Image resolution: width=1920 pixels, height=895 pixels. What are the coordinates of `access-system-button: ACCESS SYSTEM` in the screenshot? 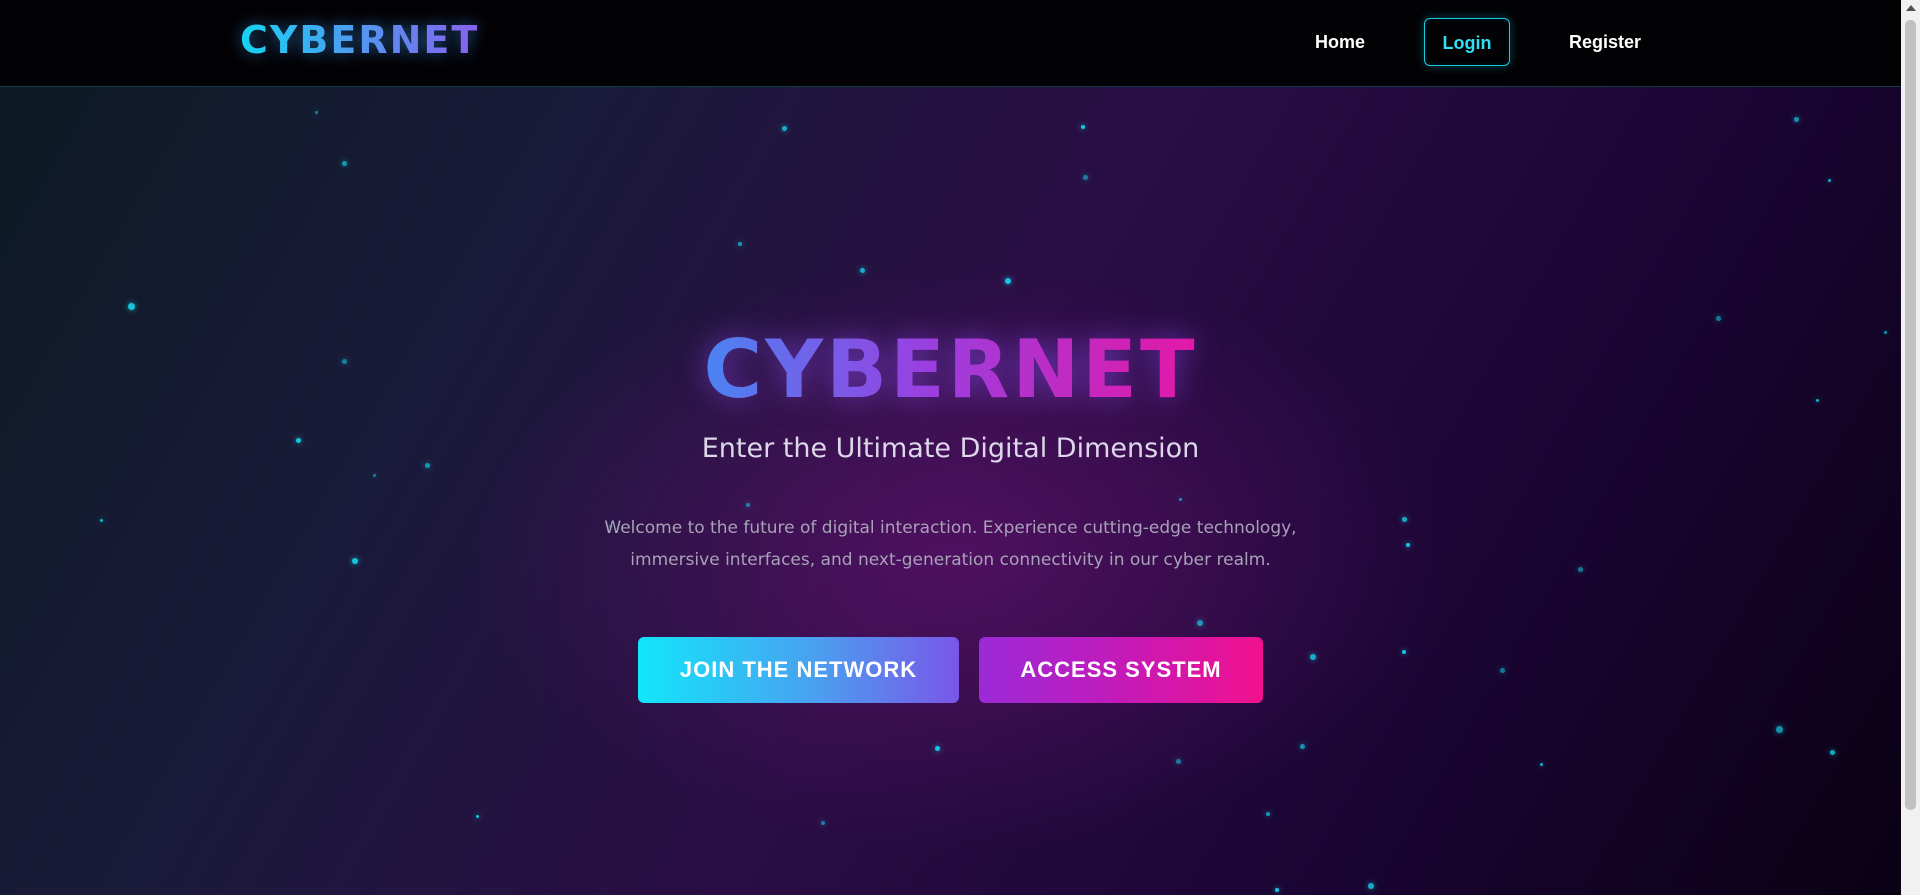 It's located at (1121, 670).